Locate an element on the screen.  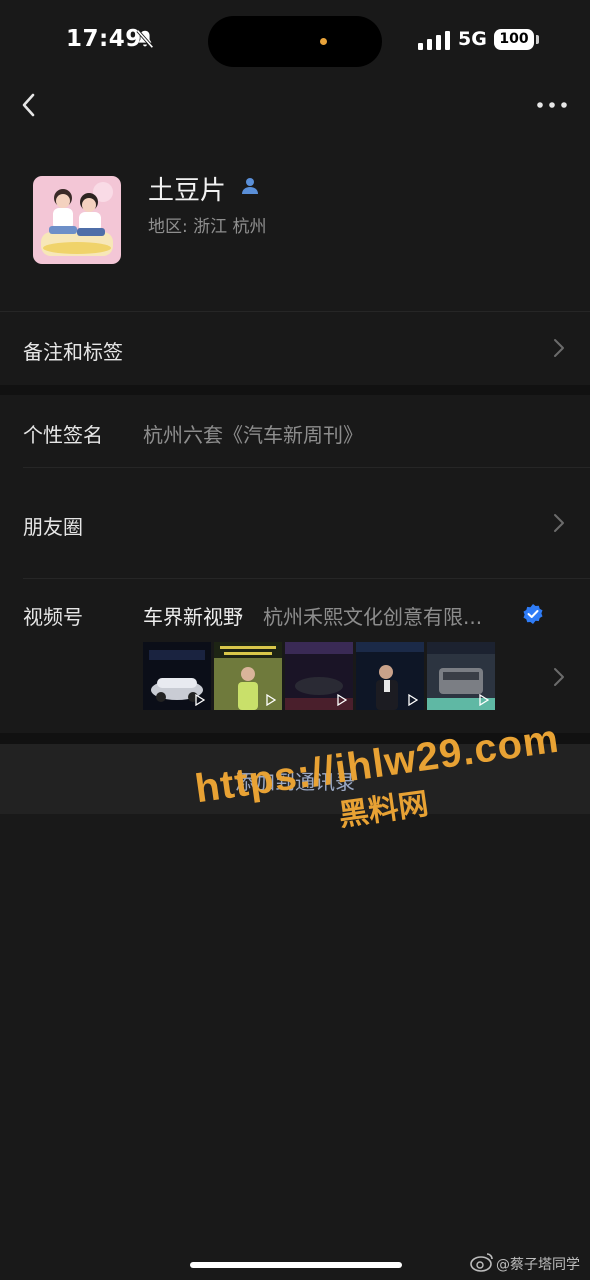
dynamic-island is located at coordinates (295, 41).